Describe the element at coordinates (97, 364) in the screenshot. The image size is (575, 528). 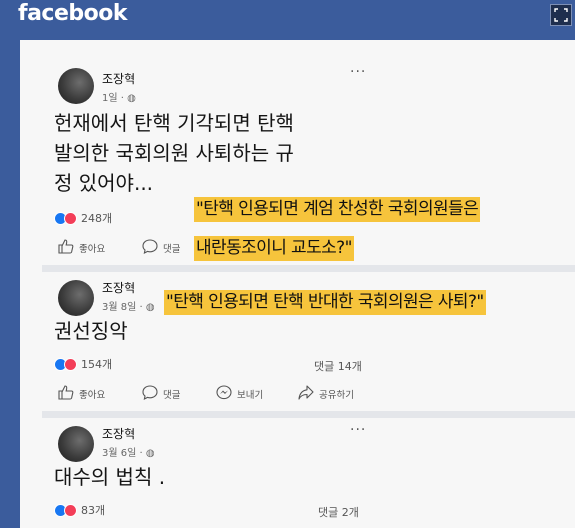
I see `reaction-count: 154개` at that location.